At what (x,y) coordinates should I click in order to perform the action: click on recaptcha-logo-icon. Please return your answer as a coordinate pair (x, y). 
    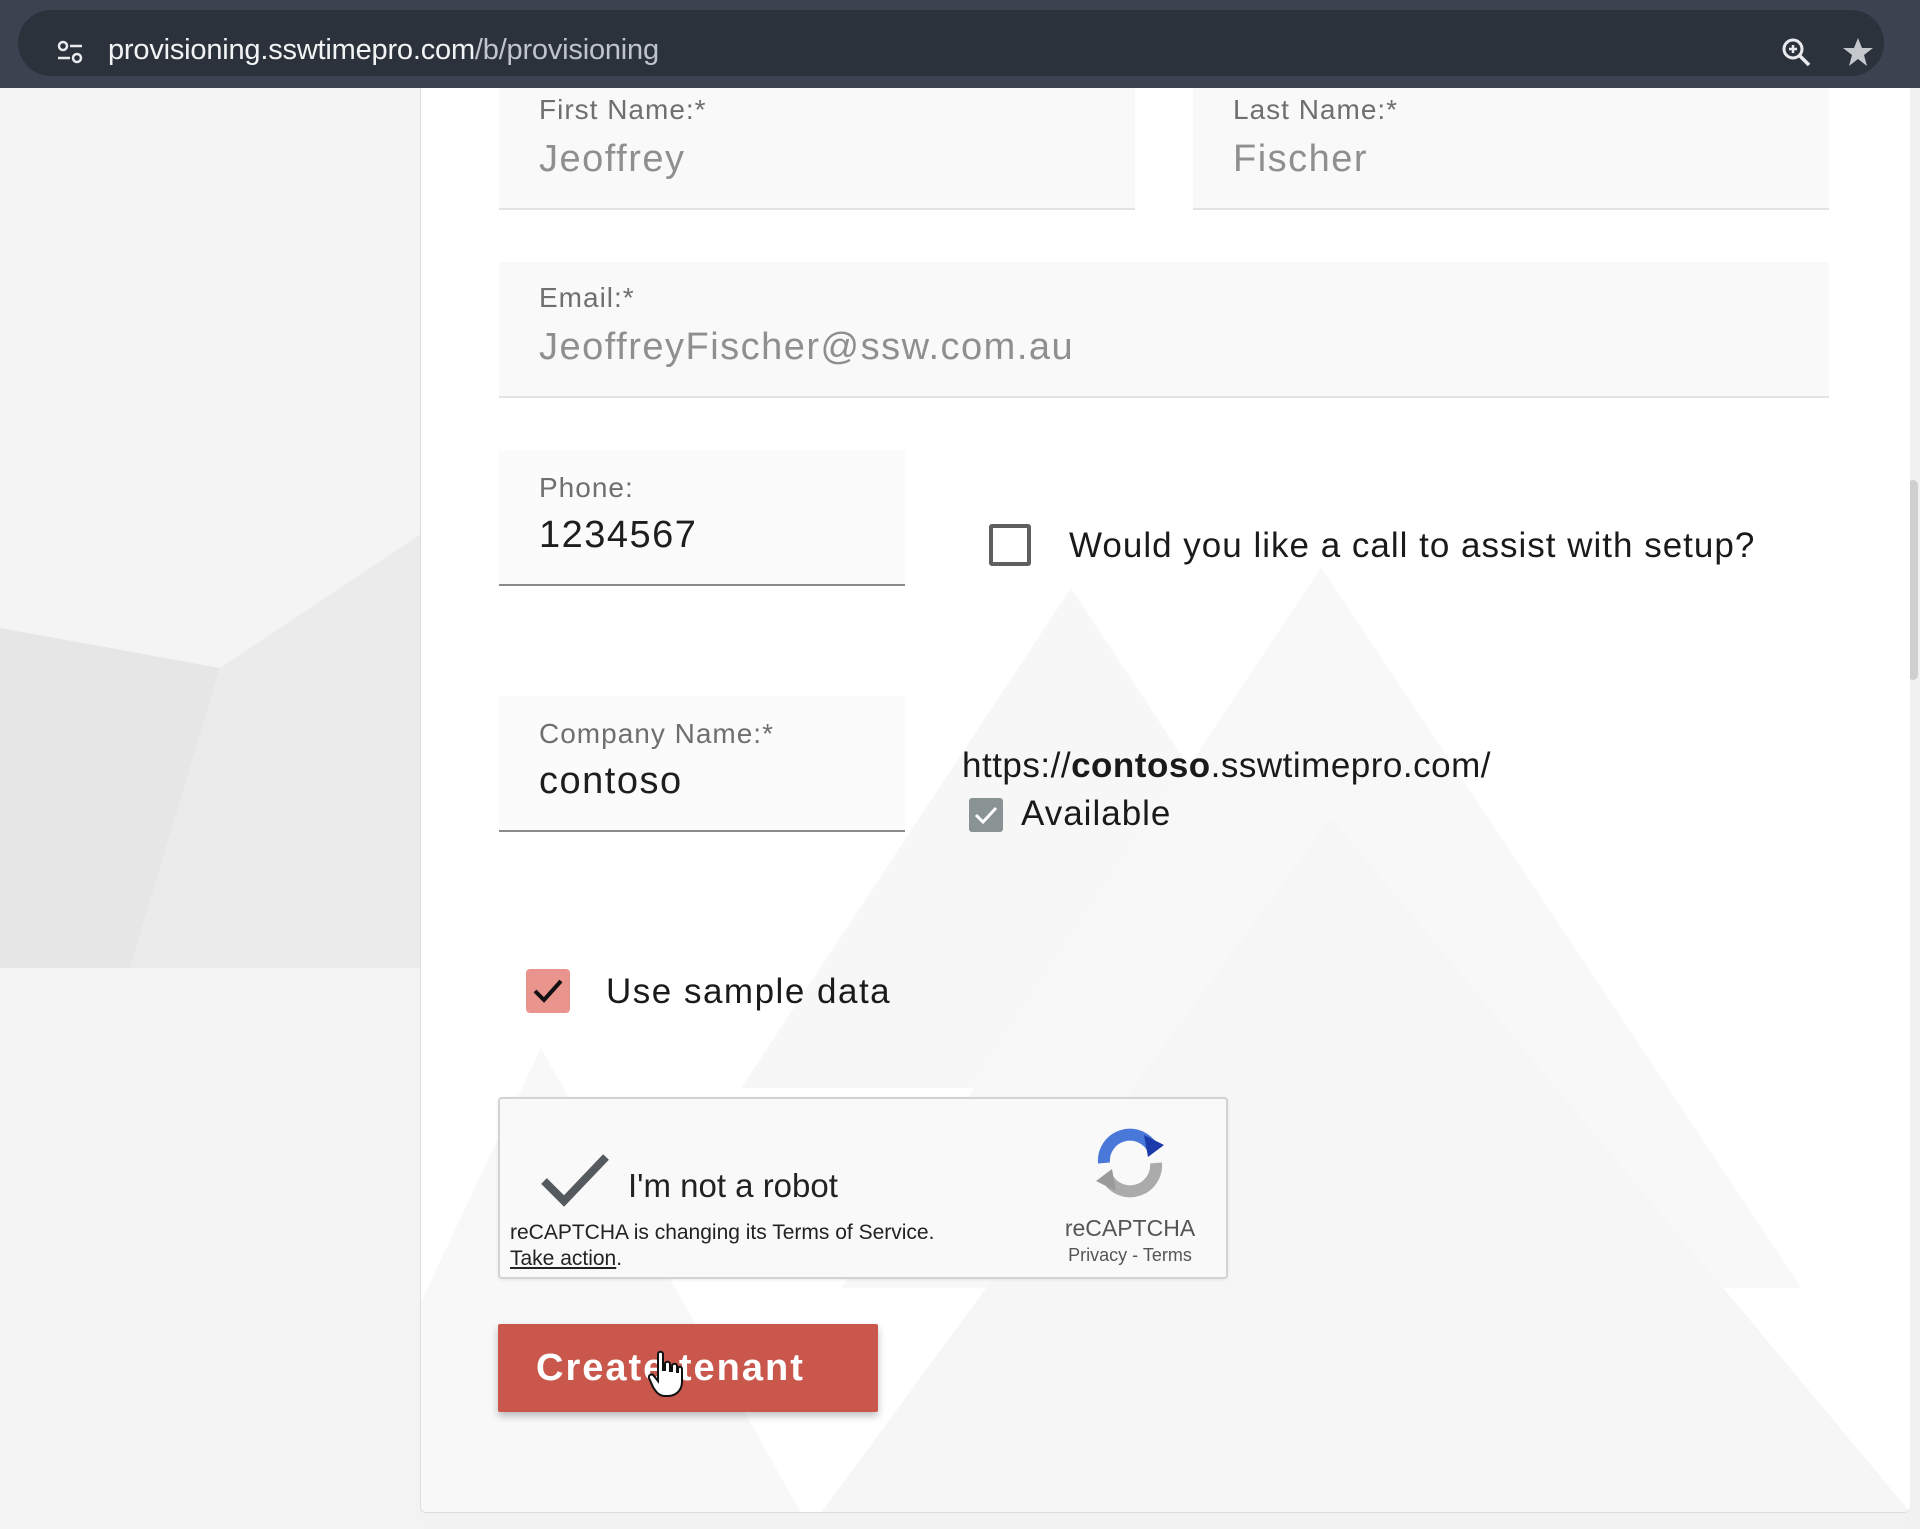
    Looking at the image, I should click on (1130, 1163).